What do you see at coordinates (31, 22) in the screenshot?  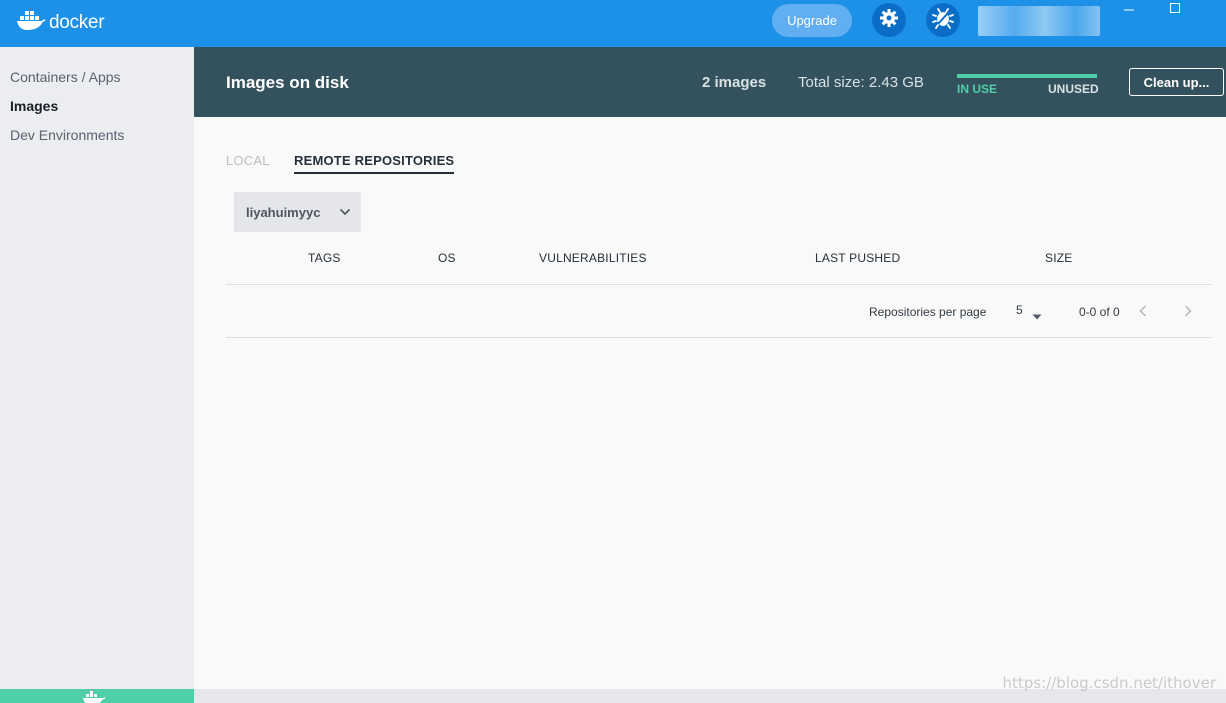 I see `whale-icon` at bounding box center [31, 22].